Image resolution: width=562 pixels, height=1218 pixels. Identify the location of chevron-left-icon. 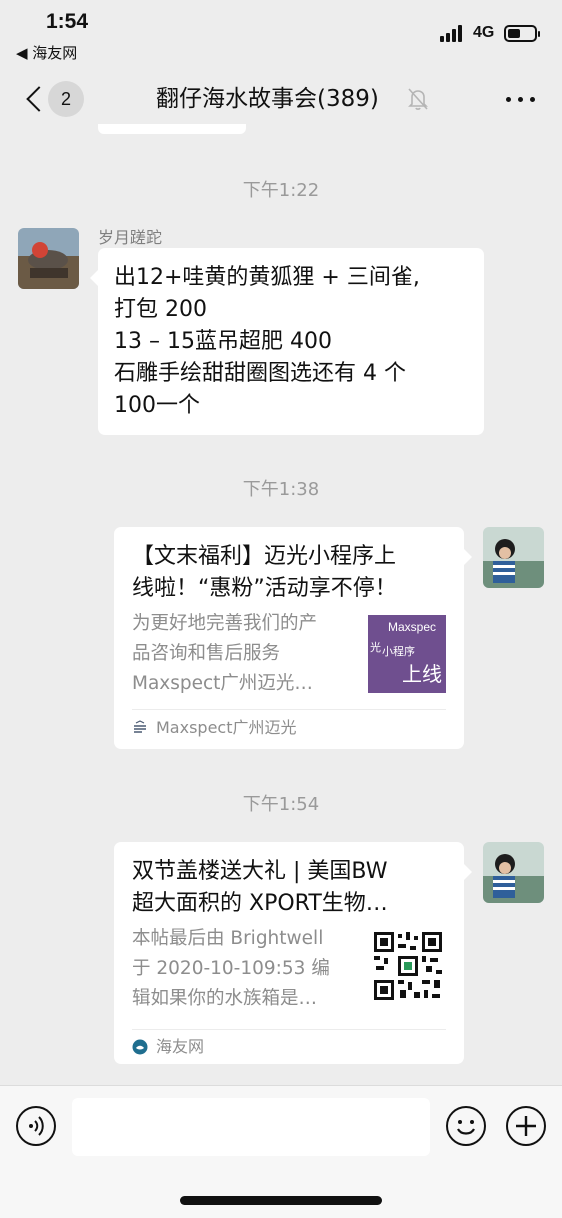
(34, 99).